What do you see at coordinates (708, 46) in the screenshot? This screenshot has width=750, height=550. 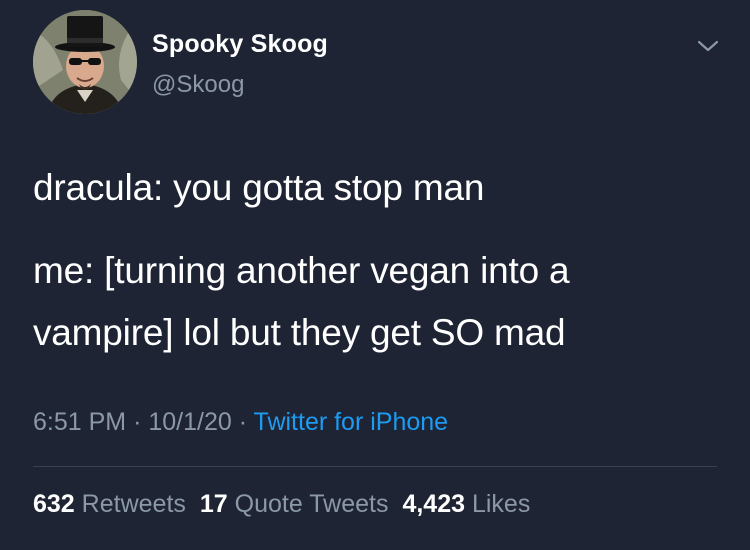 I see `chevron-down-icon` at bounding box center [708, 46].